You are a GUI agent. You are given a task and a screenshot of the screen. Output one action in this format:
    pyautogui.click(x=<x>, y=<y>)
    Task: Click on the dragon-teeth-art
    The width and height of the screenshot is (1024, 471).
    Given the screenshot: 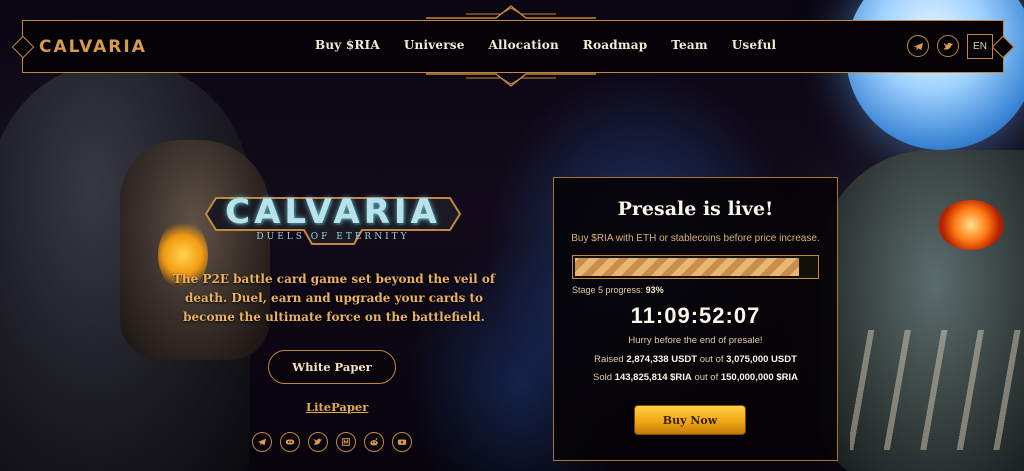 What is the action you would take?
    pyautogui.click(x=937, y=390)
    